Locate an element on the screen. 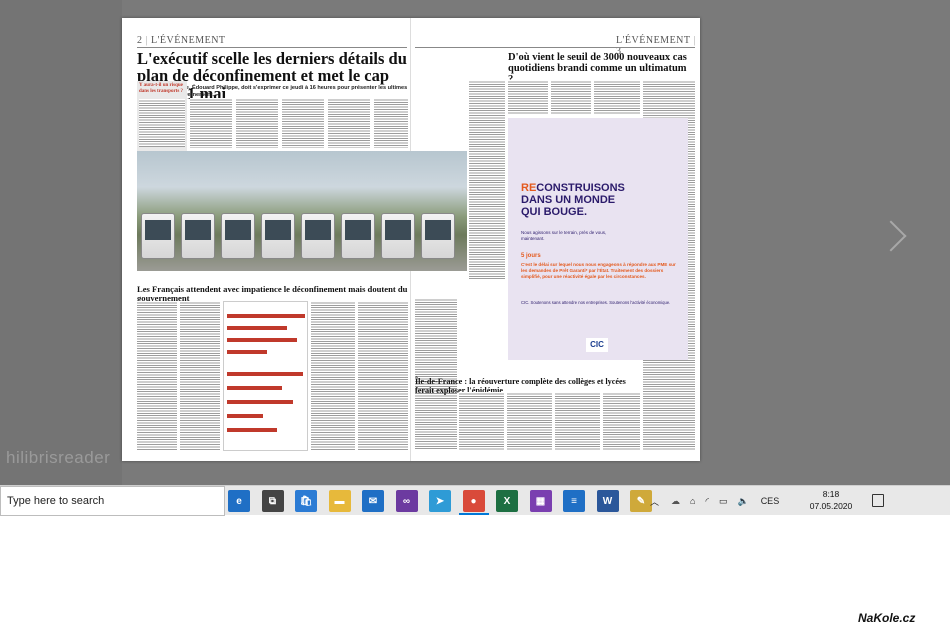 This screenshot has height=633, width=950. ad-headline-line2: DANS UN MONDE is located at coordinates (568, 200).